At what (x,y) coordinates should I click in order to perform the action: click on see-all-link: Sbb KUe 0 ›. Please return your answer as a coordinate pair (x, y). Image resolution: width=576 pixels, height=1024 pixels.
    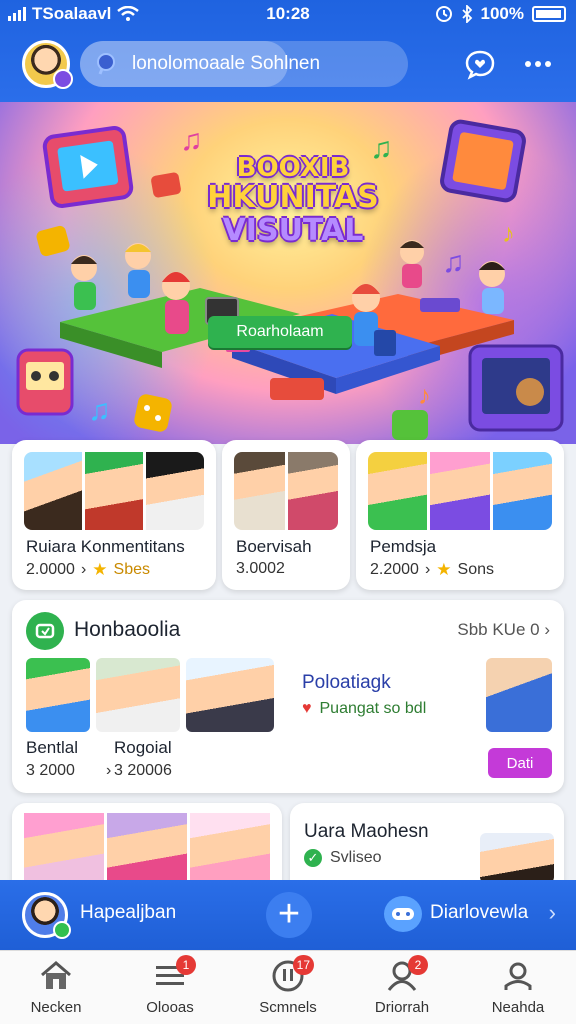
    Looking at the image, I should click on (503, 630).